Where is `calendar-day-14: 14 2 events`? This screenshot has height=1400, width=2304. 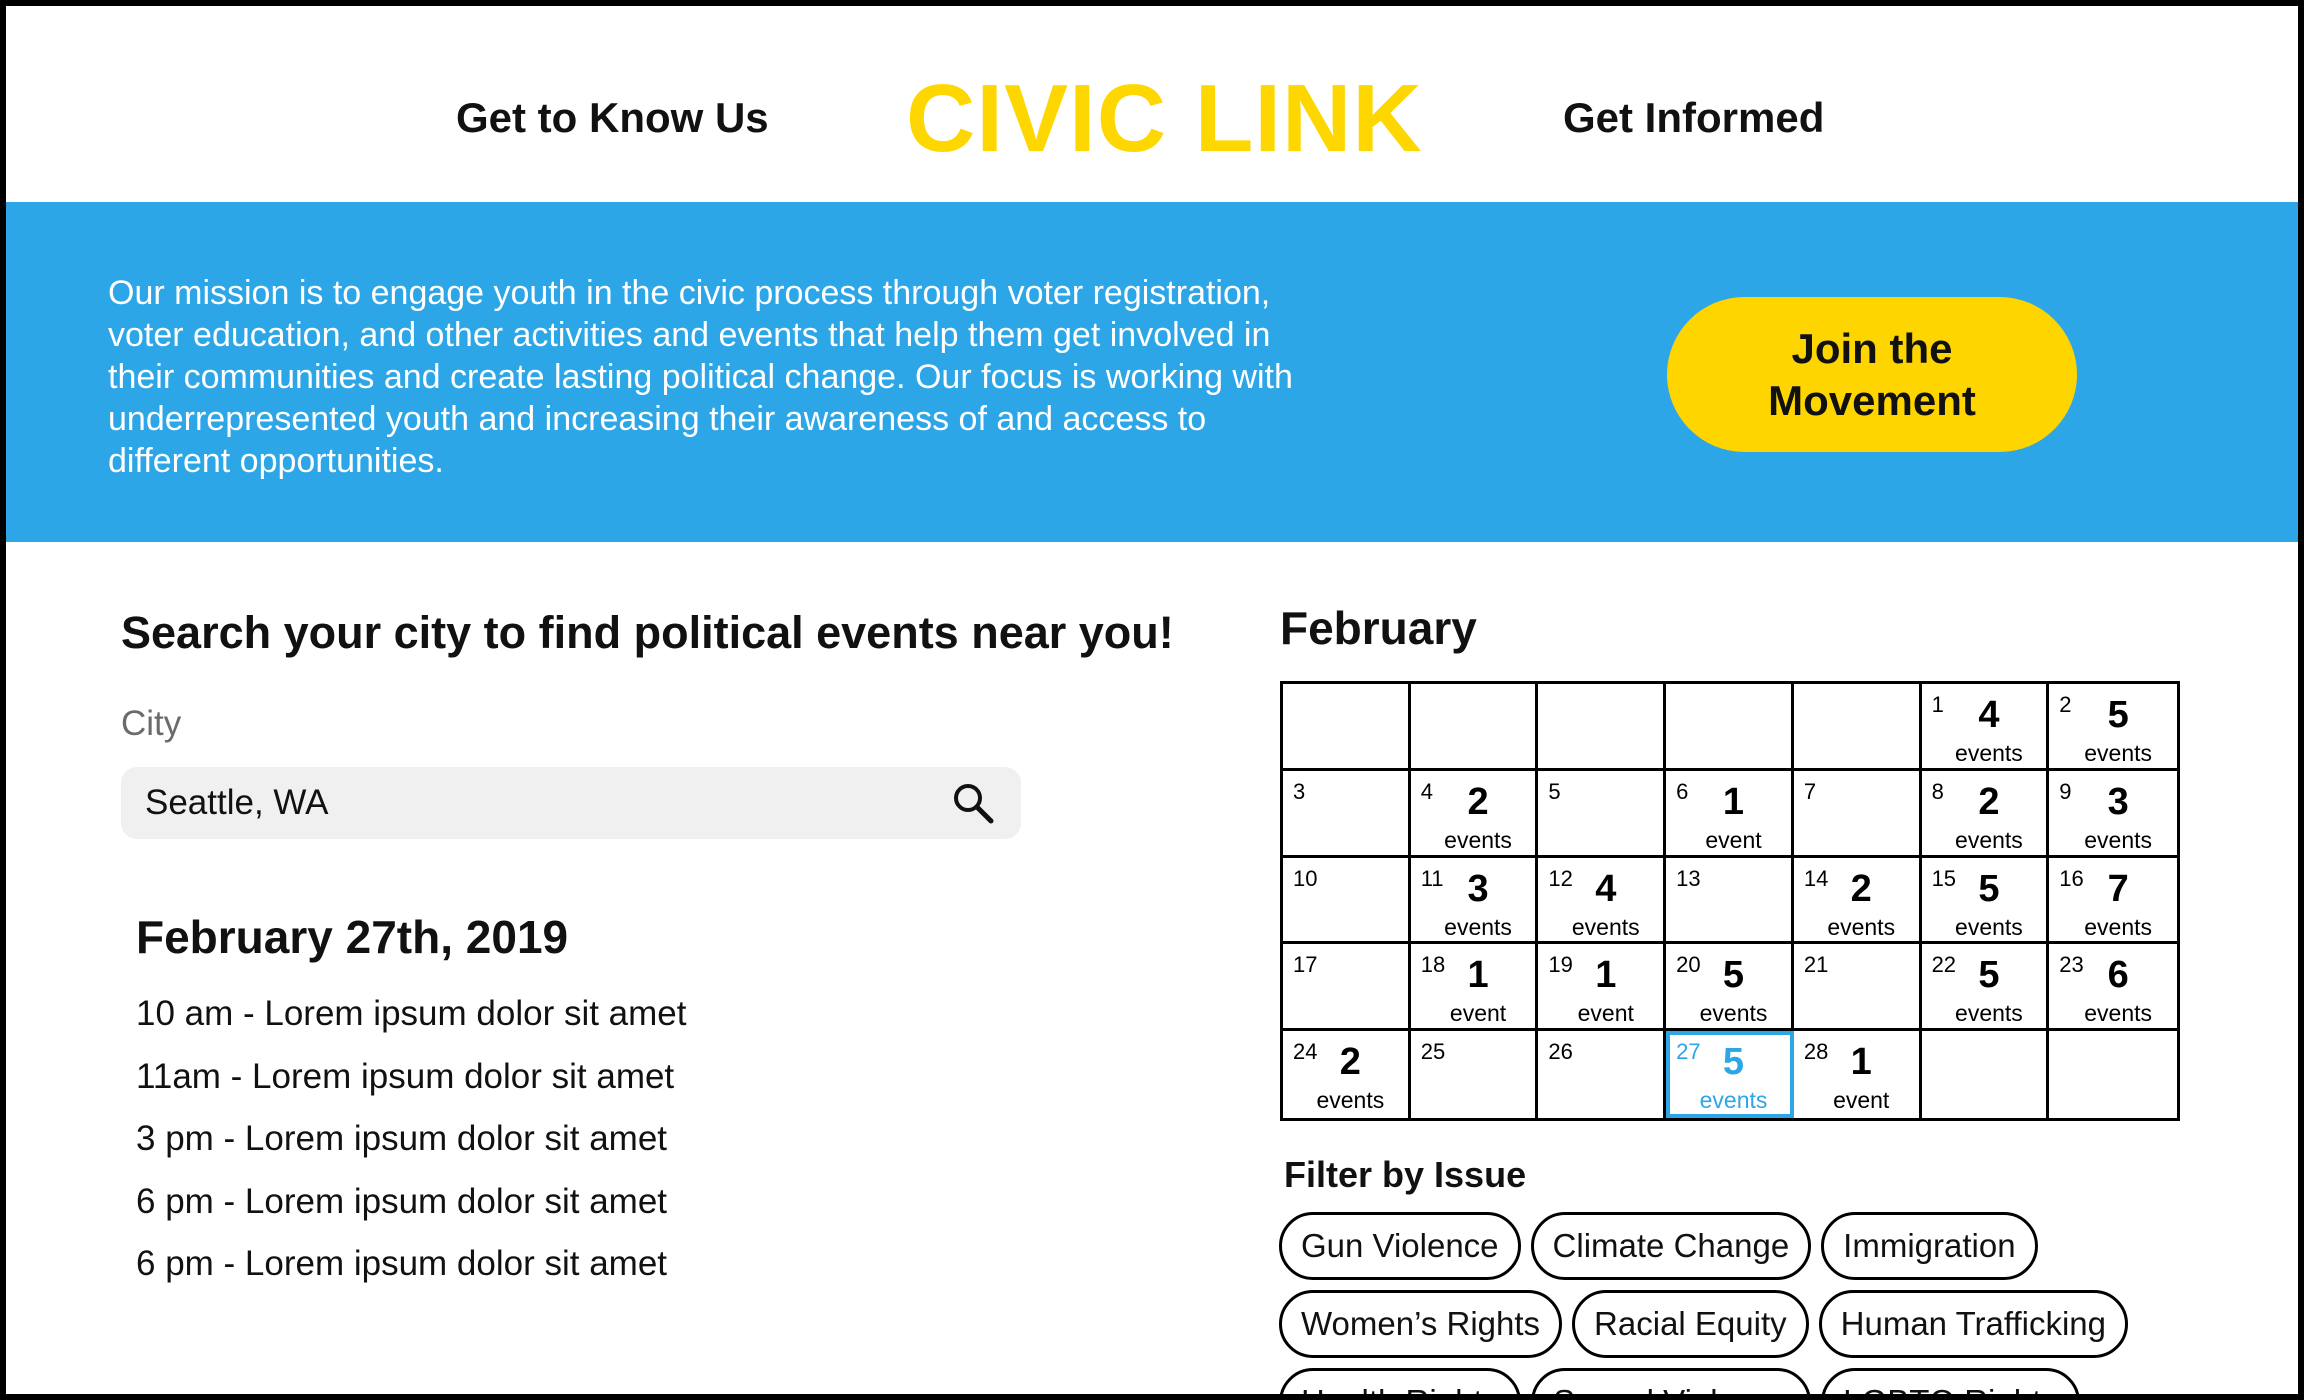 calendar-day-14: 14 2 events is located at coordinates (1857, 901).